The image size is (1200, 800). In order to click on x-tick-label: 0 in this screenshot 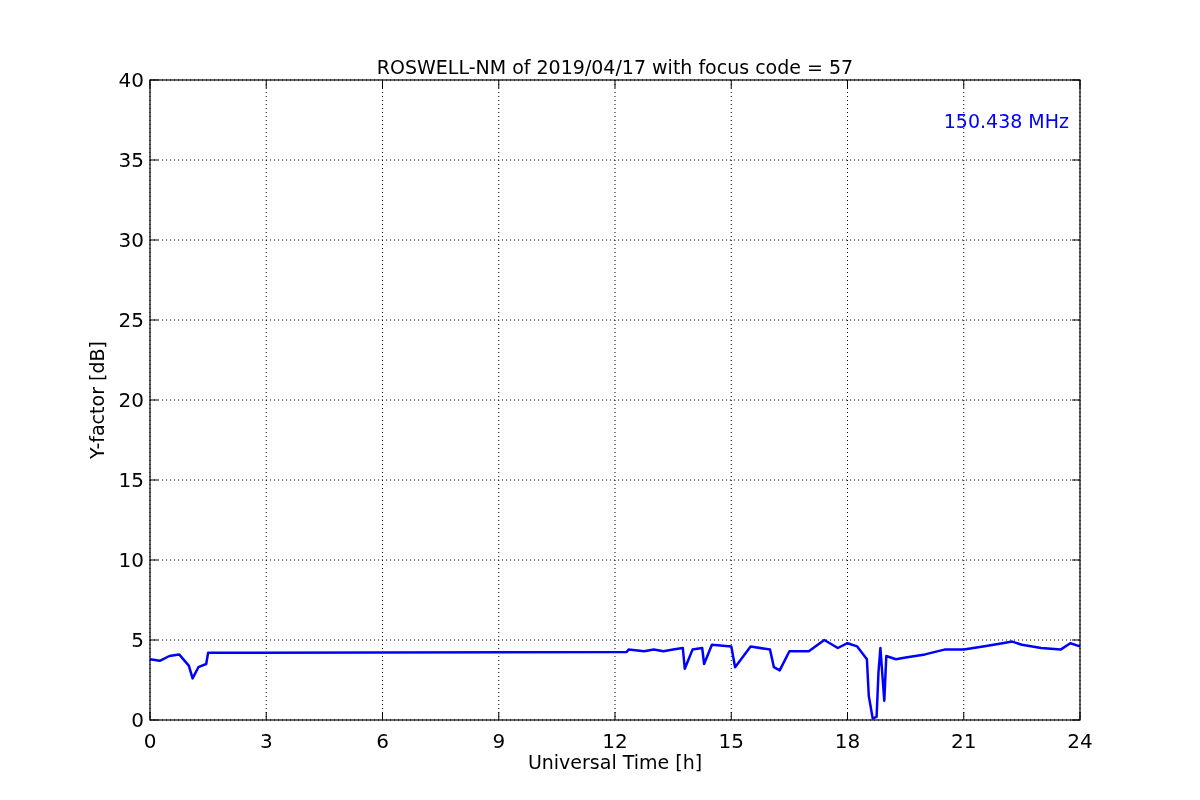, I will do `click(150, 741)`.